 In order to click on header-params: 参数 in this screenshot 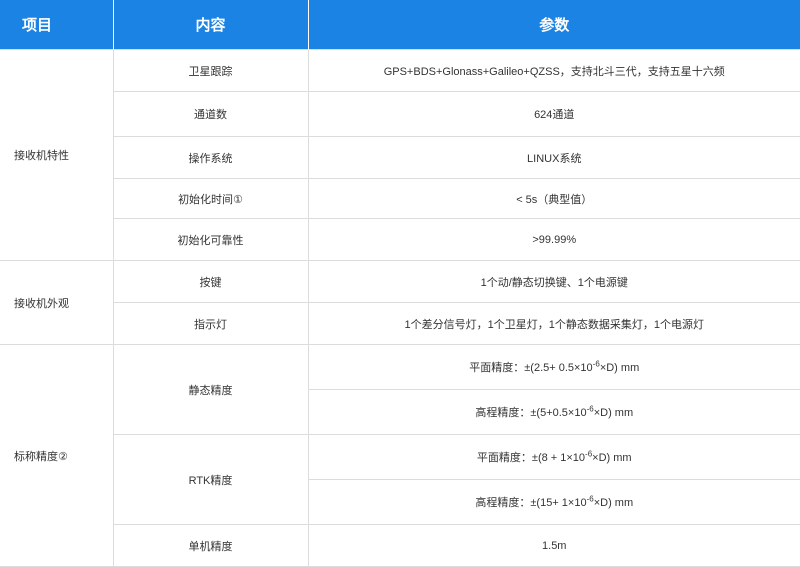, I will do `click(554, 25)`.